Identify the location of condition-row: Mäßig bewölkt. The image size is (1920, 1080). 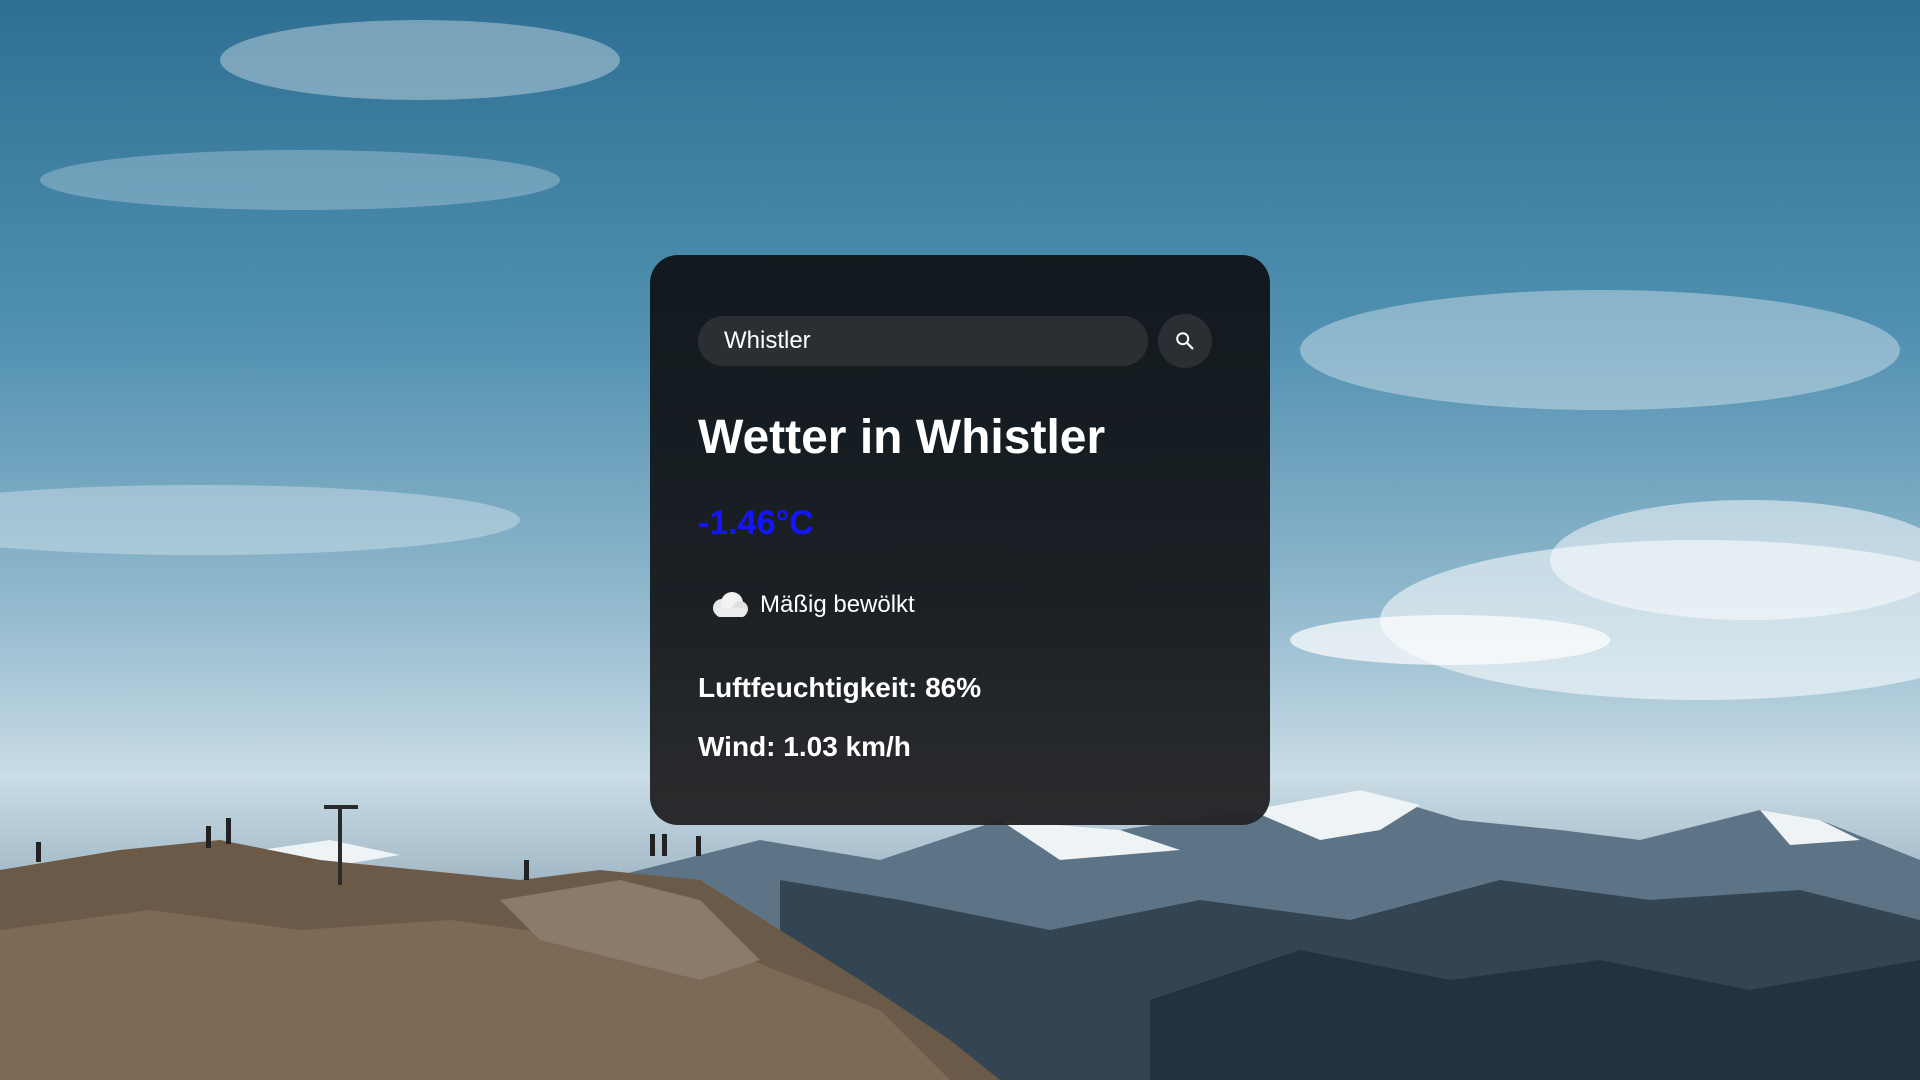
(961, 605).